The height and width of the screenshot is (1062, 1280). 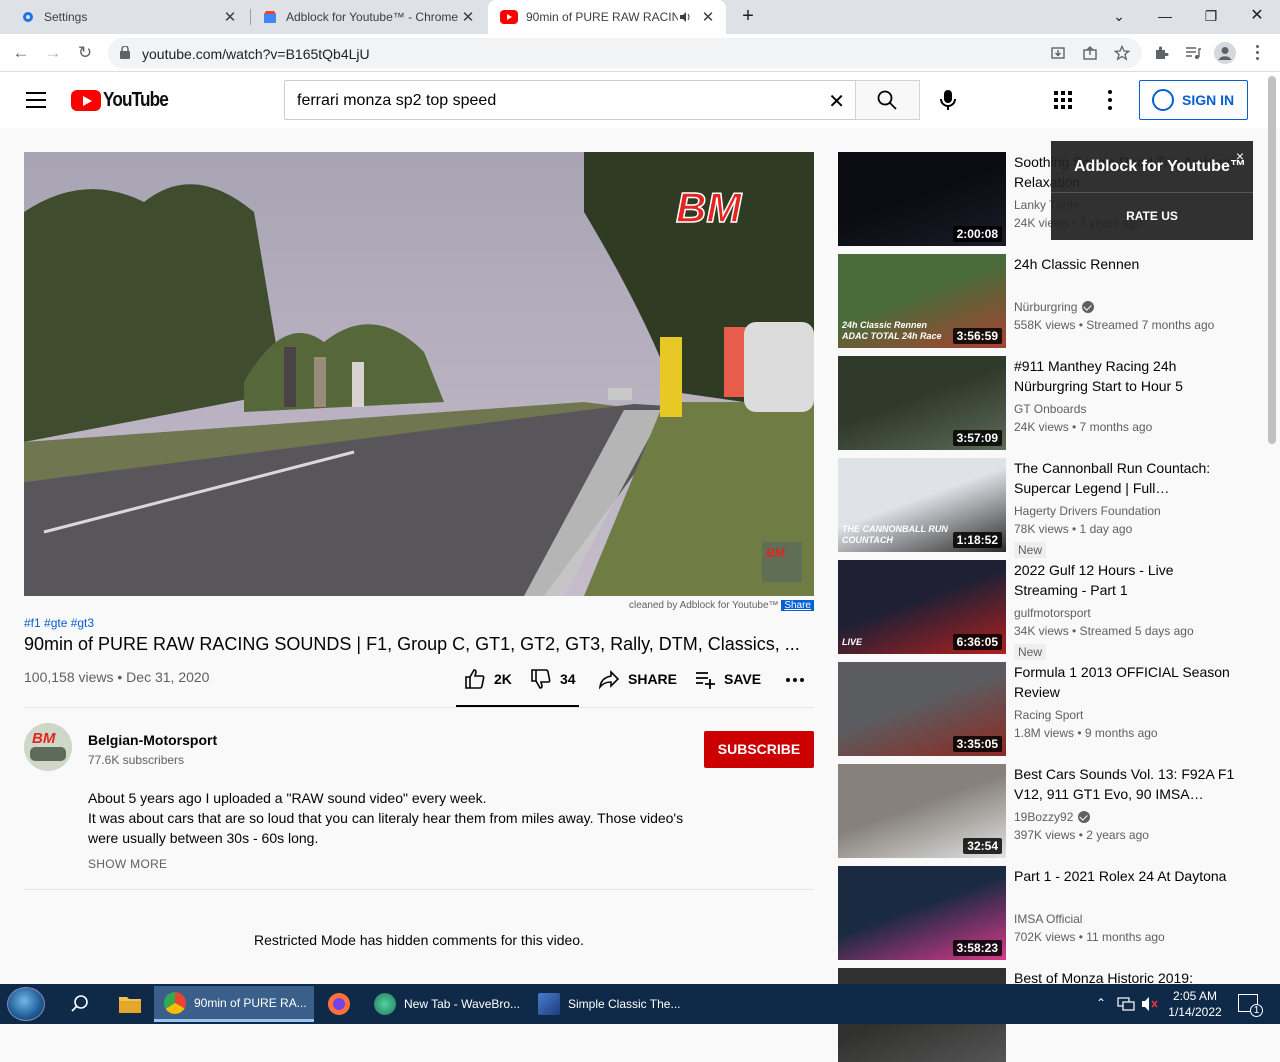 I want to click on new-tab-button: +, so click(x=748, y=16).